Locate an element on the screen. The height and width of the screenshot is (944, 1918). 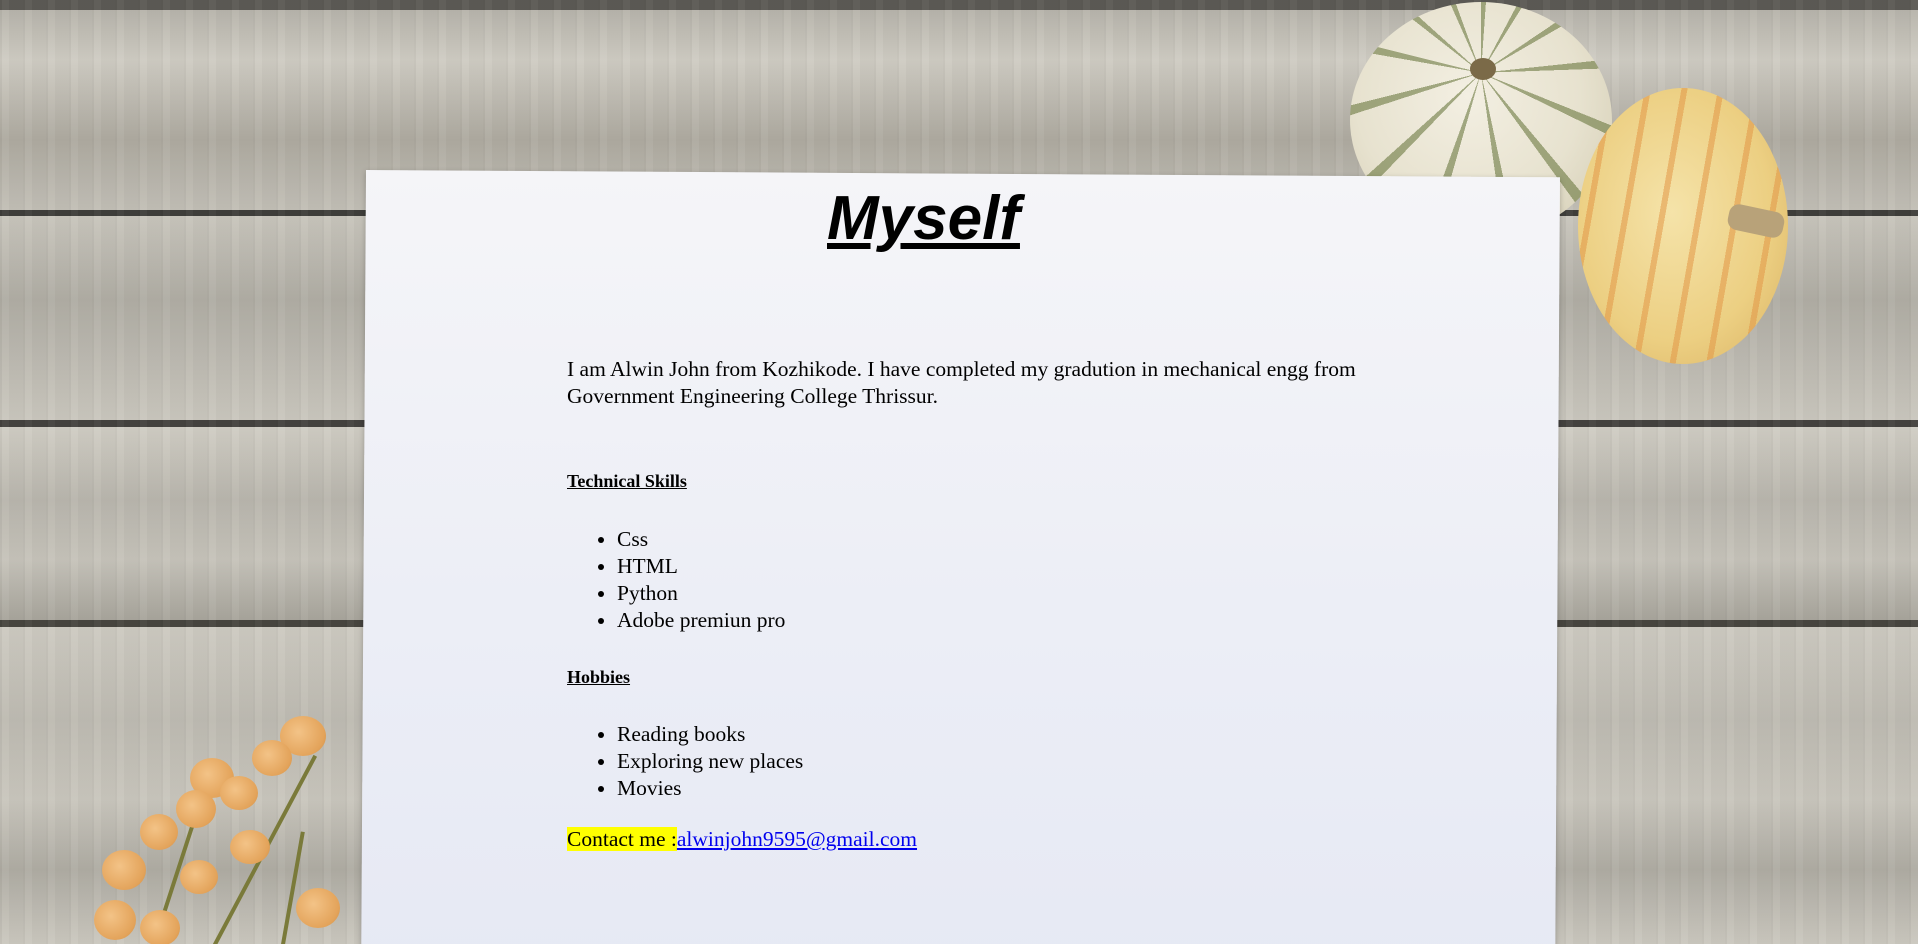
yellow-pumpkin-decoration is located at coordinates (1683, 226).